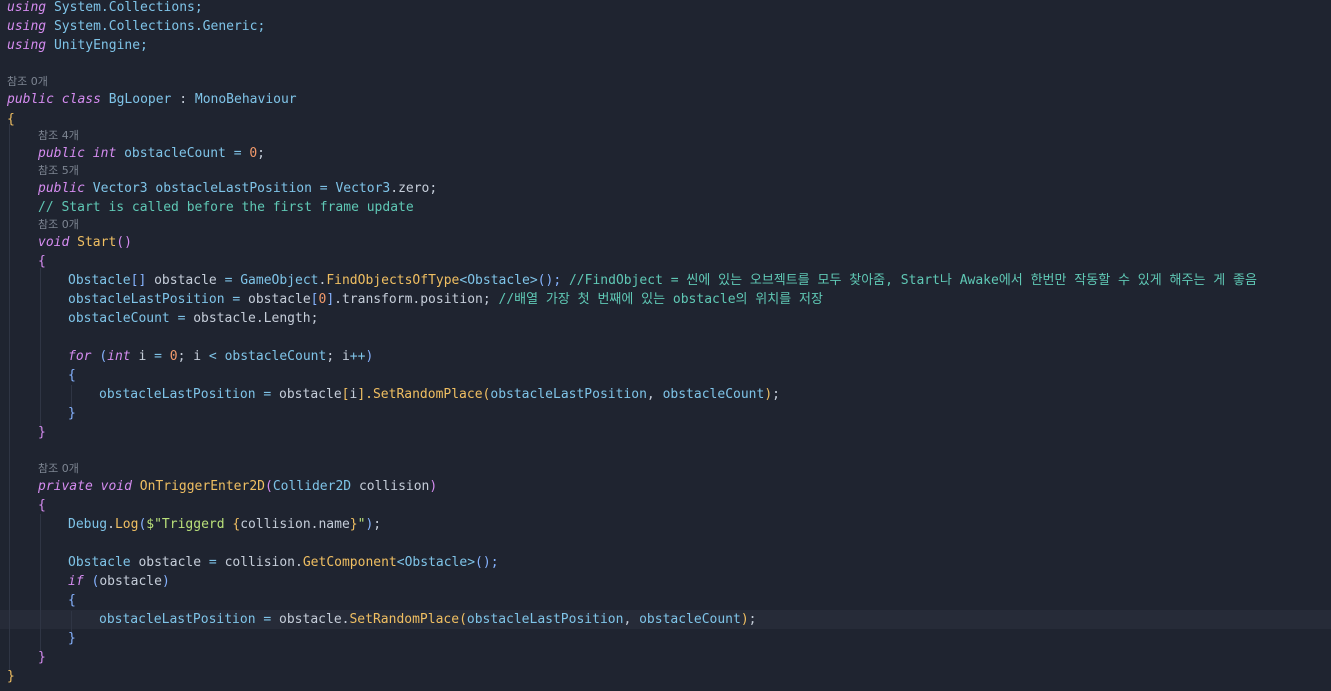 The height and width of the screenshot is (691, 1331). I want to click on code-line-using-collections: using System.Collections;, so click(105, 8).